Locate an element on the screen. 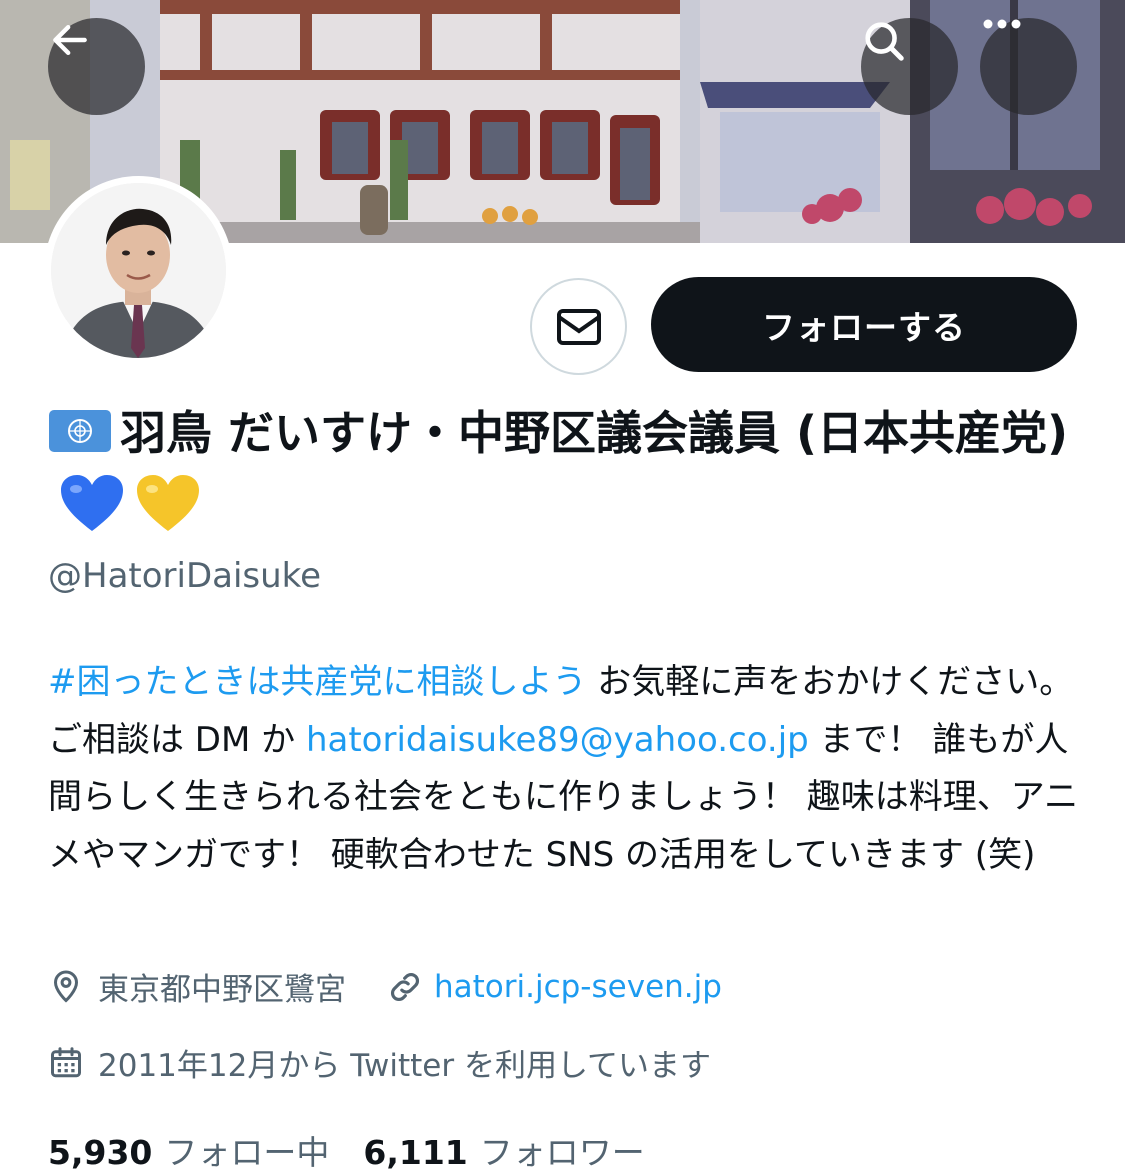  profile-handle: @HatoriDaisuke is located at coordinates (185, 576).